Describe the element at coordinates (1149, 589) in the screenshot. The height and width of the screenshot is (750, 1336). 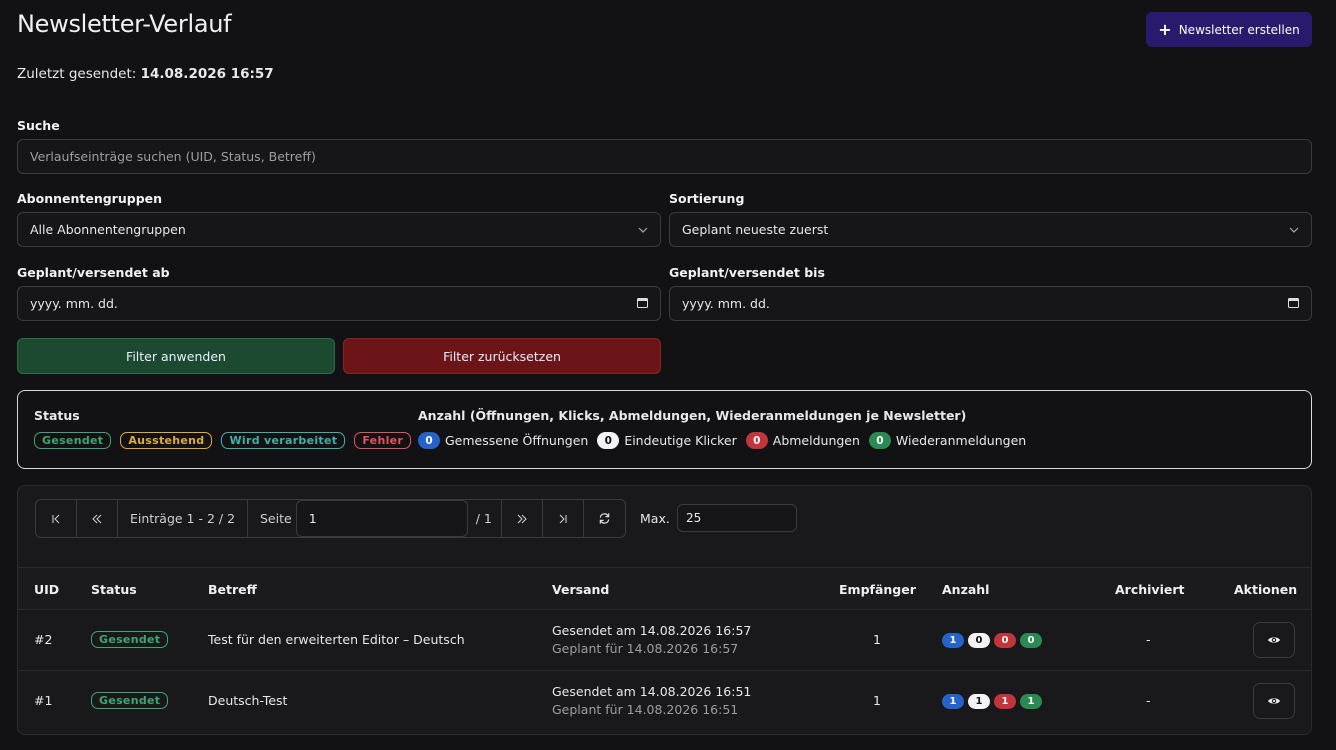
I see `col-archived: Archiviert` at that location.